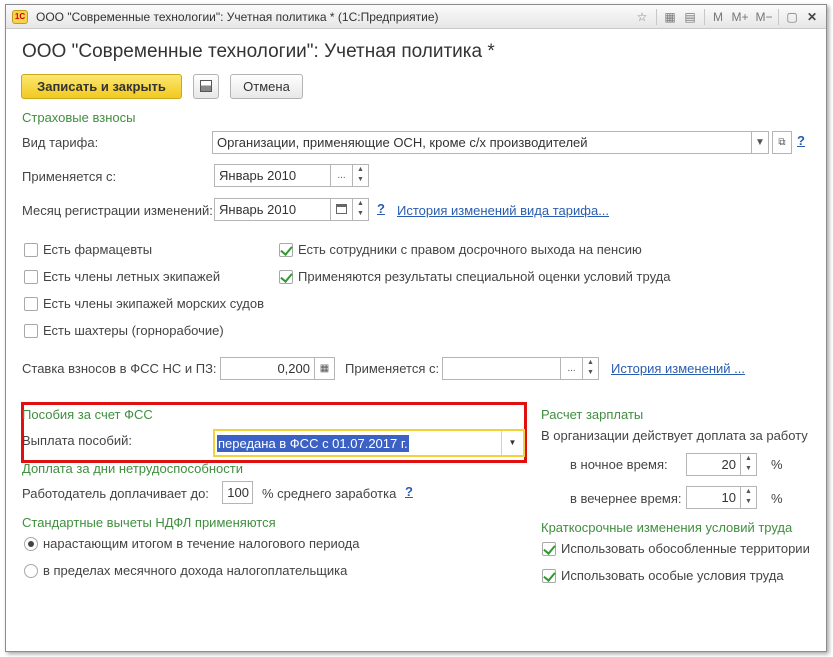  I want to click on tariff-help-icon: ?, so click(801, 140).